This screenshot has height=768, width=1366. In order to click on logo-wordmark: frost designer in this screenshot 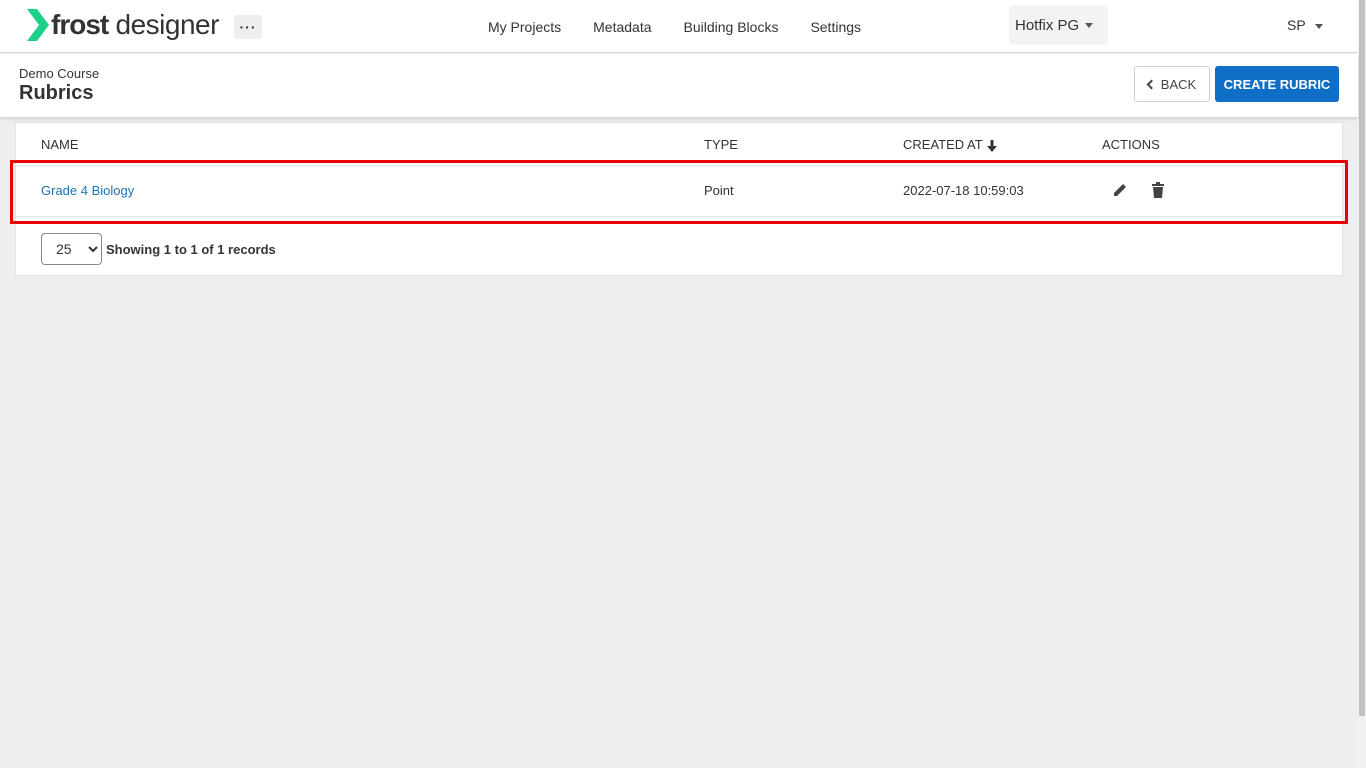, I will do `click(135, 24)`.